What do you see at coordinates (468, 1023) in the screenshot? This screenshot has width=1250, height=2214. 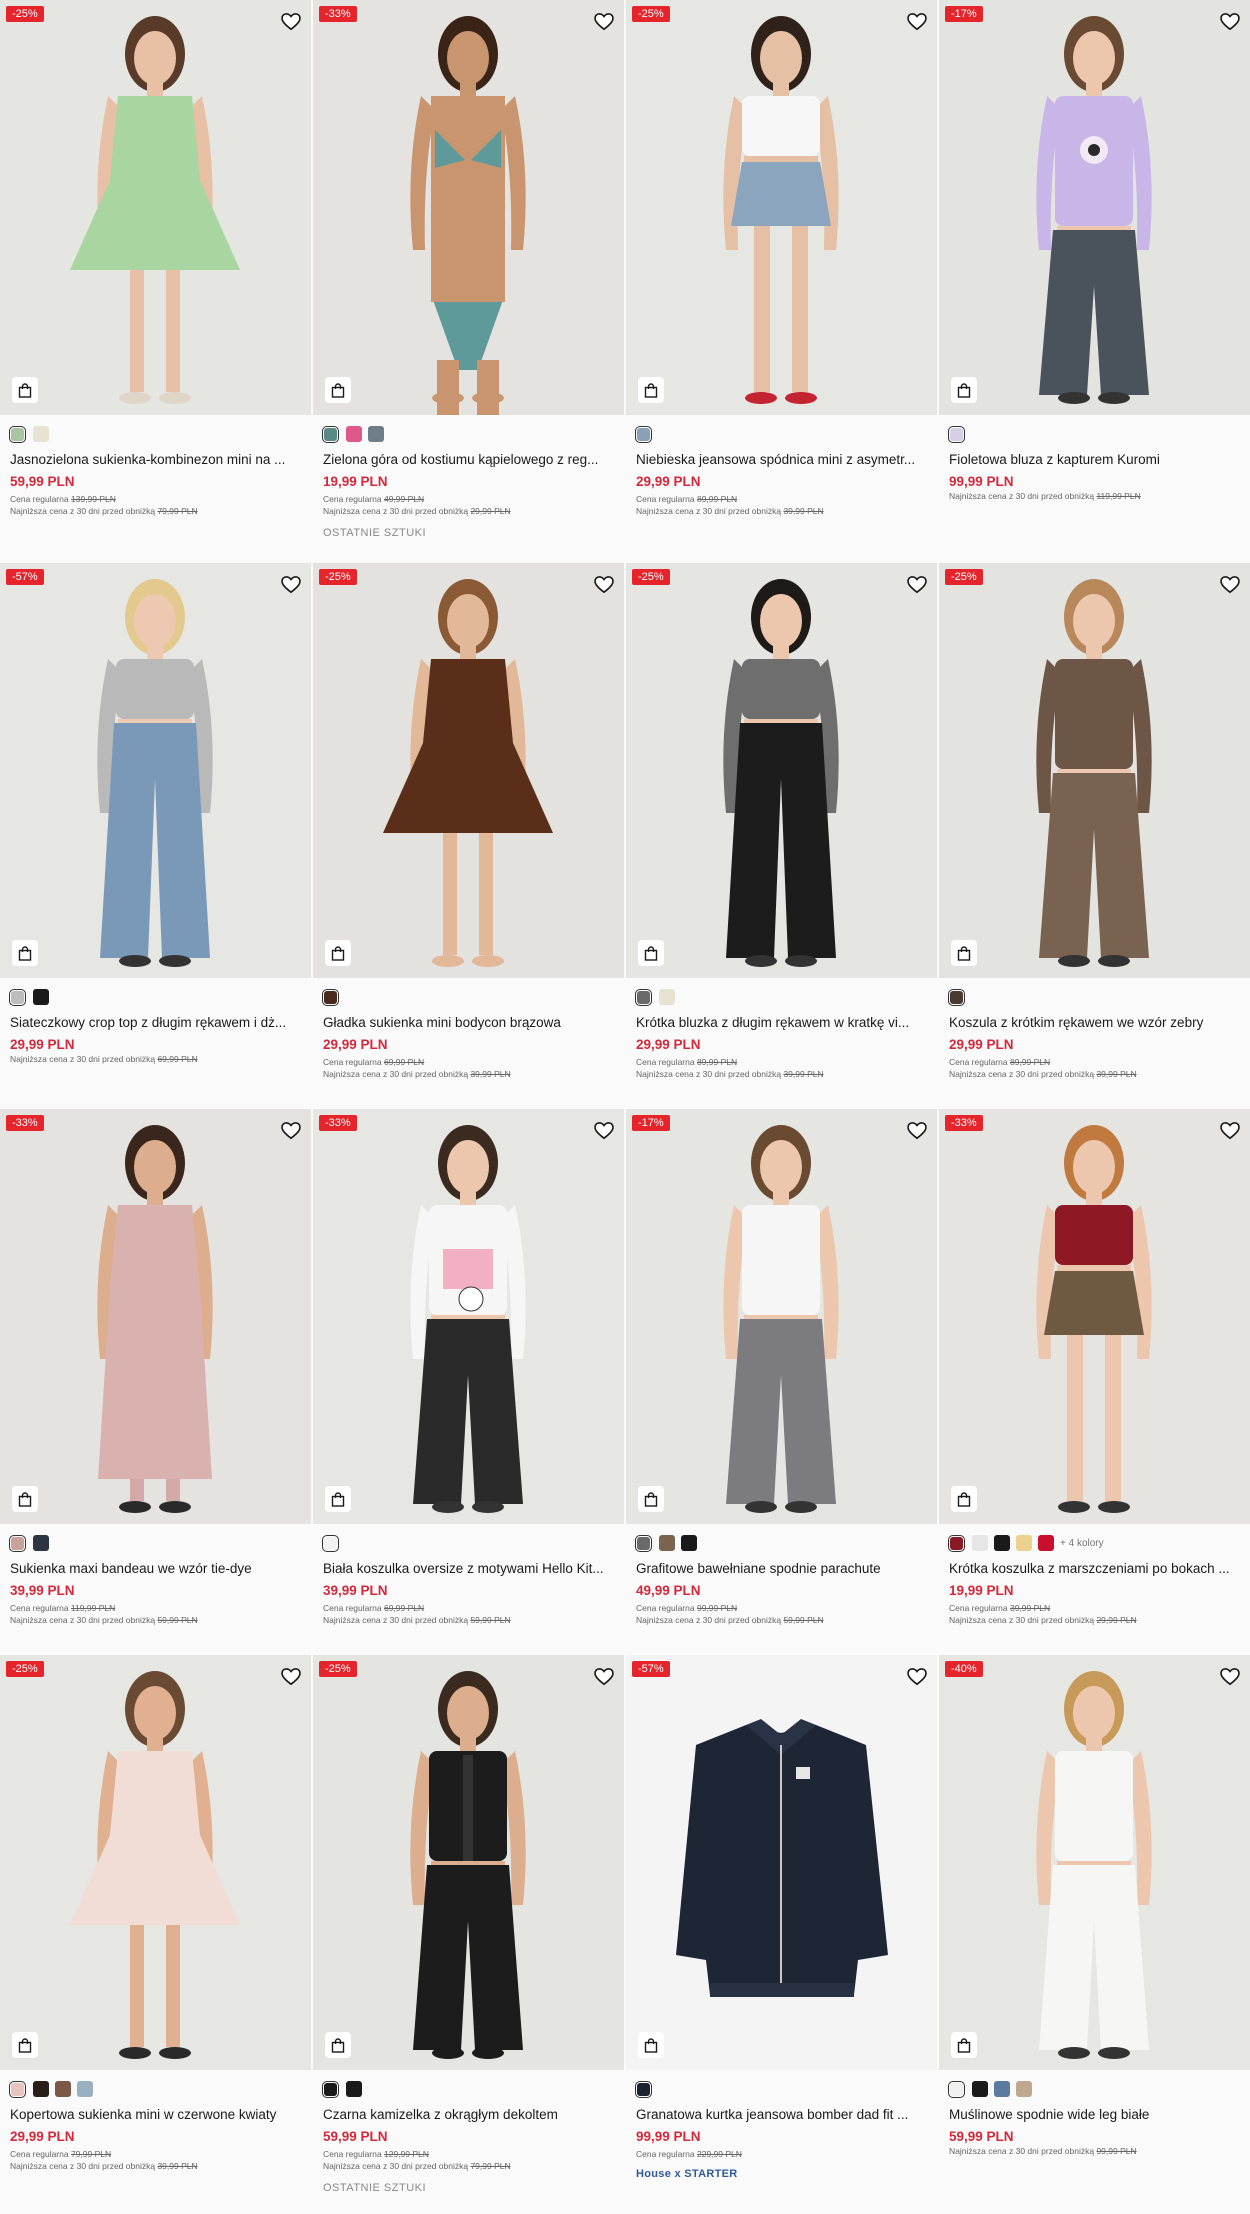 I see `product-title: Gładka sukienka mini bodycon brązowa` at bounding box center [468, 1023].